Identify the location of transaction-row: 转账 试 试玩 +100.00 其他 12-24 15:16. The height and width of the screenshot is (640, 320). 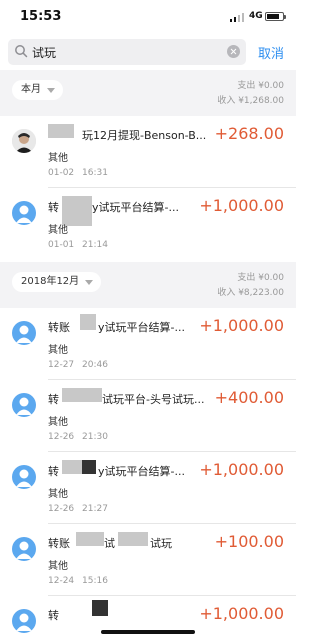
(148, 560).